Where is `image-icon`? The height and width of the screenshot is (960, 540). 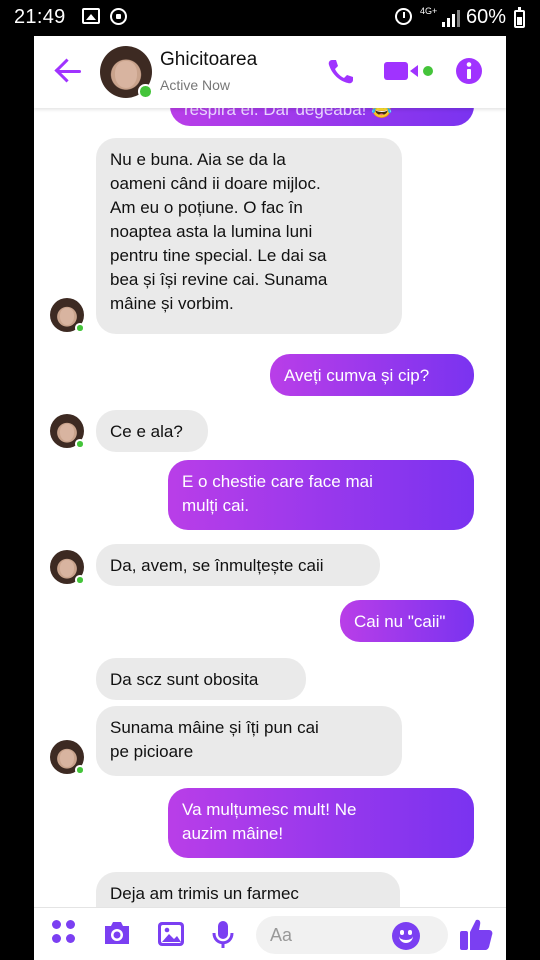
image-icon is located at coordinates (171, 934).